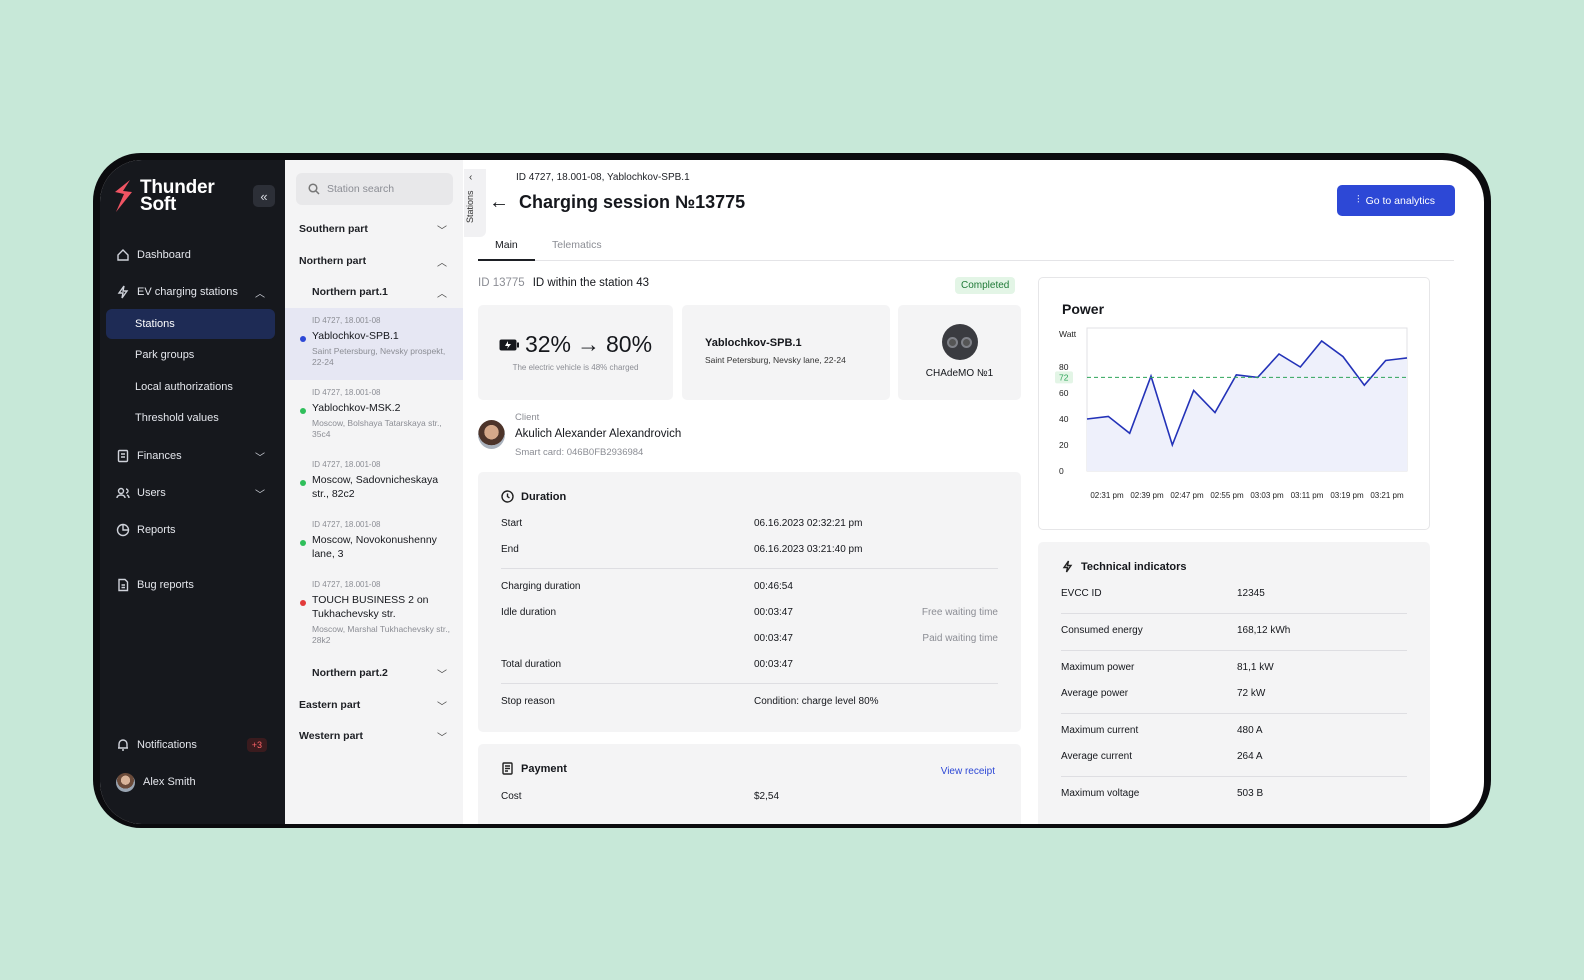  What do you see at coordinates (374, 705) in the screenshot?
I see `group-eastern-part: Eastern part ﹀` at bounding box center [374, 705].